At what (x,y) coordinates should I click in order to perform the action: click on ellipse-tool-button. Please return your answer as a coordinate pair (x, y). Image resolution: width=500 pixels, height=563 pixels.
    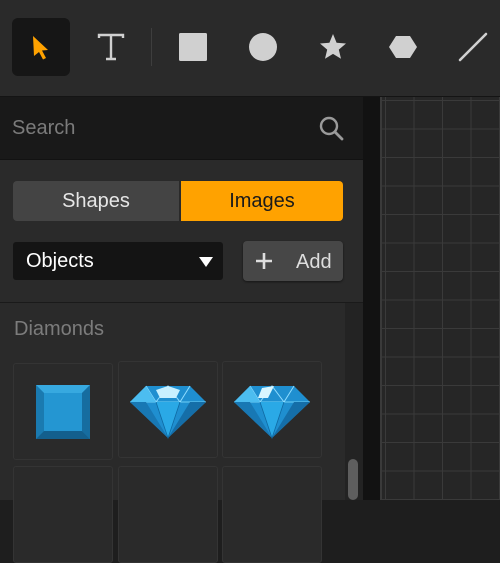
    Looking at the image, I should click on (263, 47).